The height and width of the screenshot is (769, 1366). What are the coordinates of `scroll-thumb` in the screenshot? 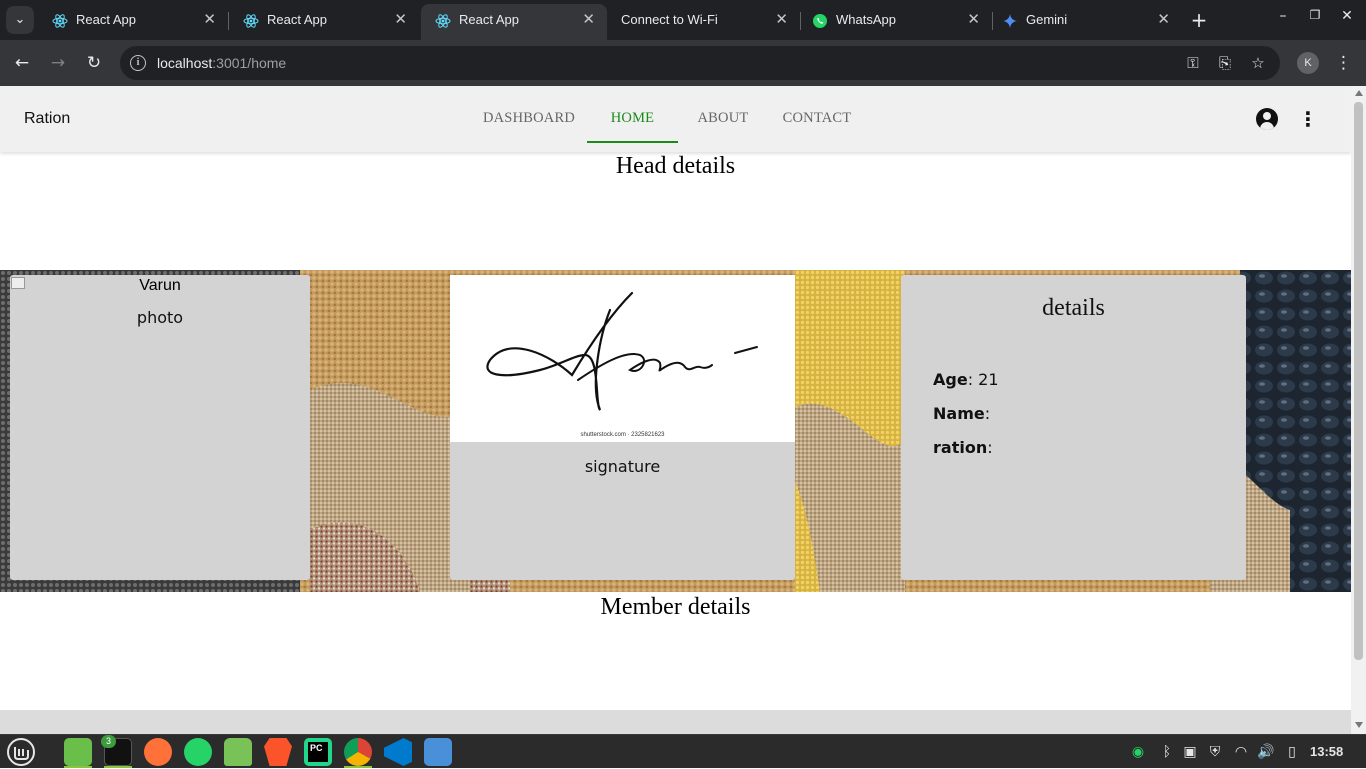 It's located at (1358, 381).